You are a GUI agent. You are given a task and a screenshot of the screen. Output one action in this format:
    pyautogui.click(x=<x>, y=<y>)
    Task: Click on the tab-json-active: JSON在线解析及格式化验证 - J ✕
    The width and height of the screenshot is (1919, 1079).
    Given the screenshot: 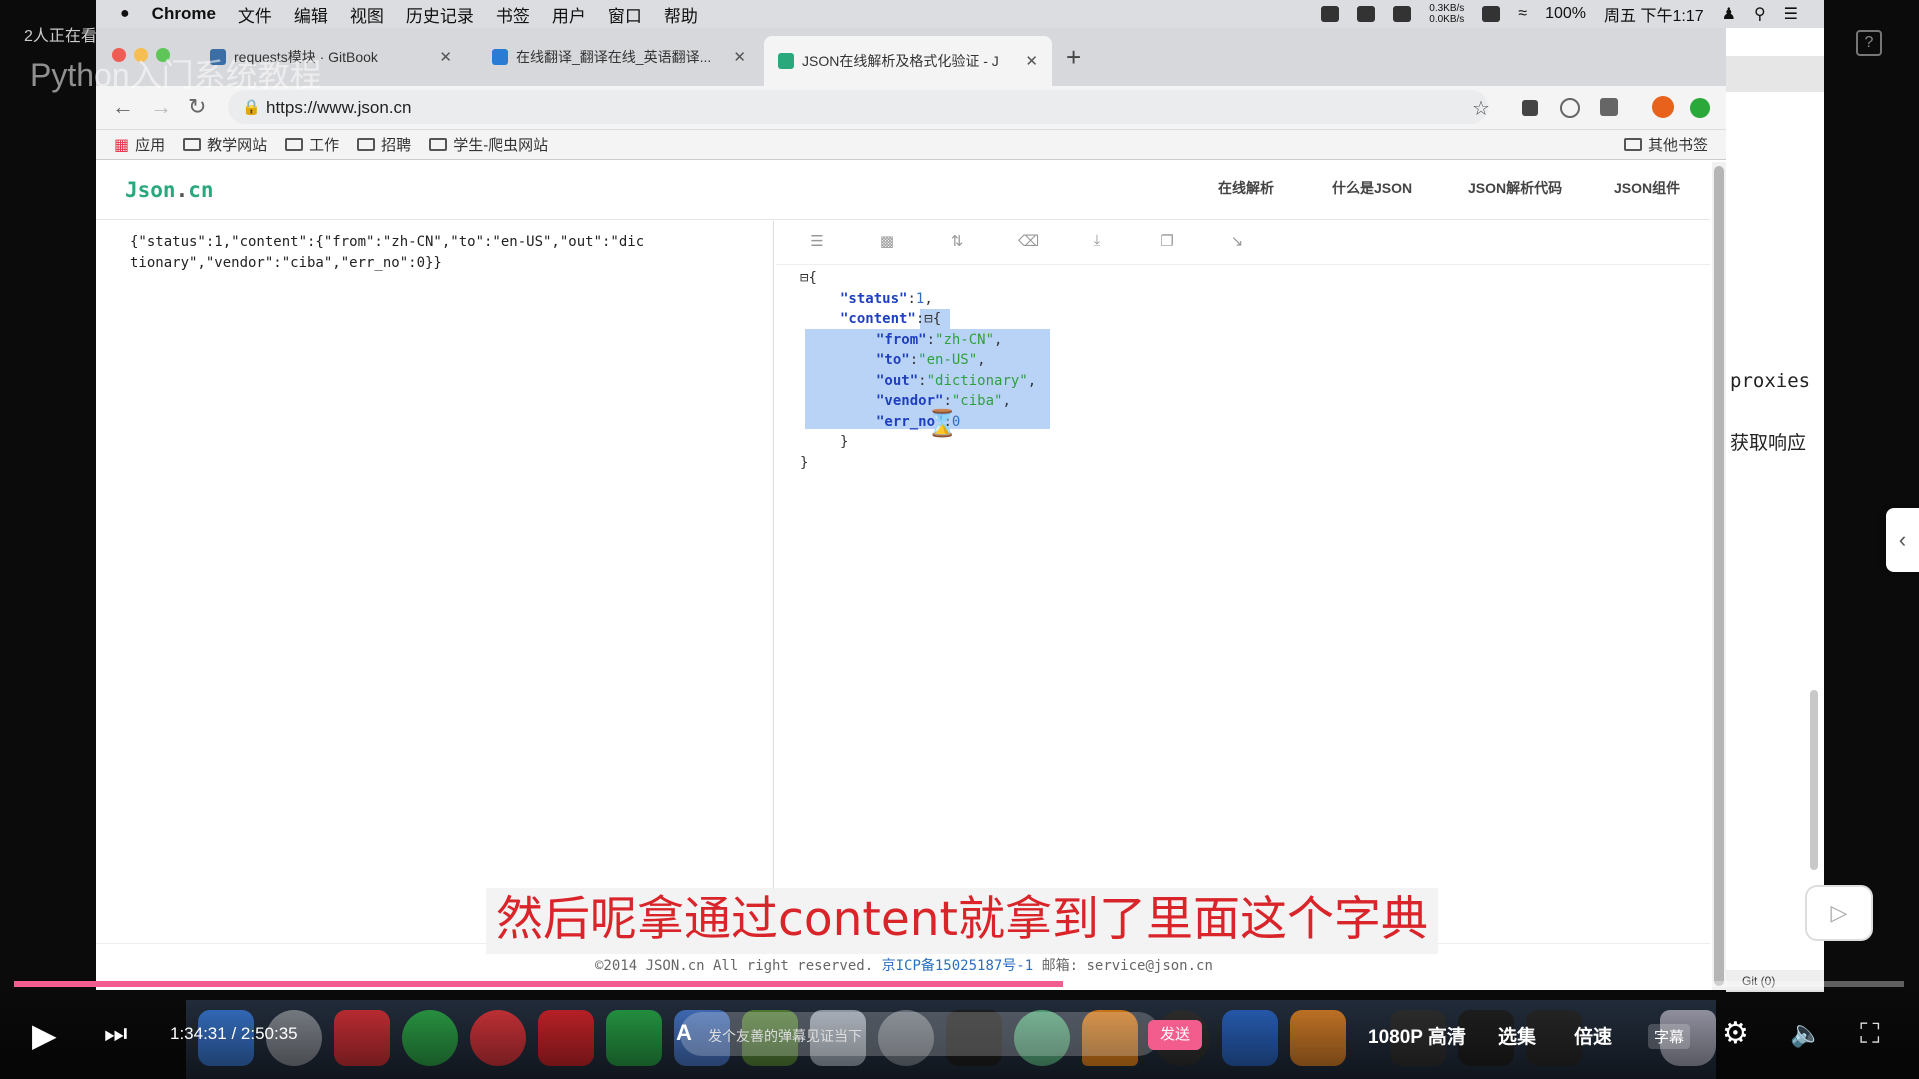 What is the action you would take?
    pyautogui.click(x=908, y=61)
    